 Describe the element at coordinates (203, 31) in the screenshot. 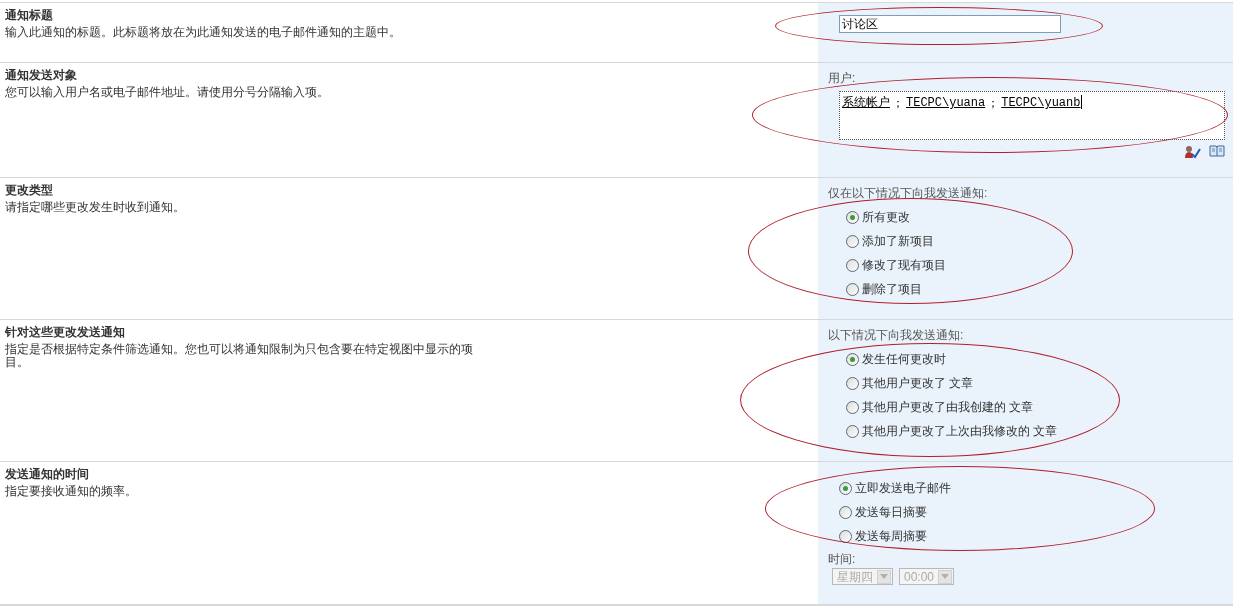

I see `section-description: 输入此通知的标题。此标题将放在为此通知发送的电子邮件通知的主题中。` at that location.